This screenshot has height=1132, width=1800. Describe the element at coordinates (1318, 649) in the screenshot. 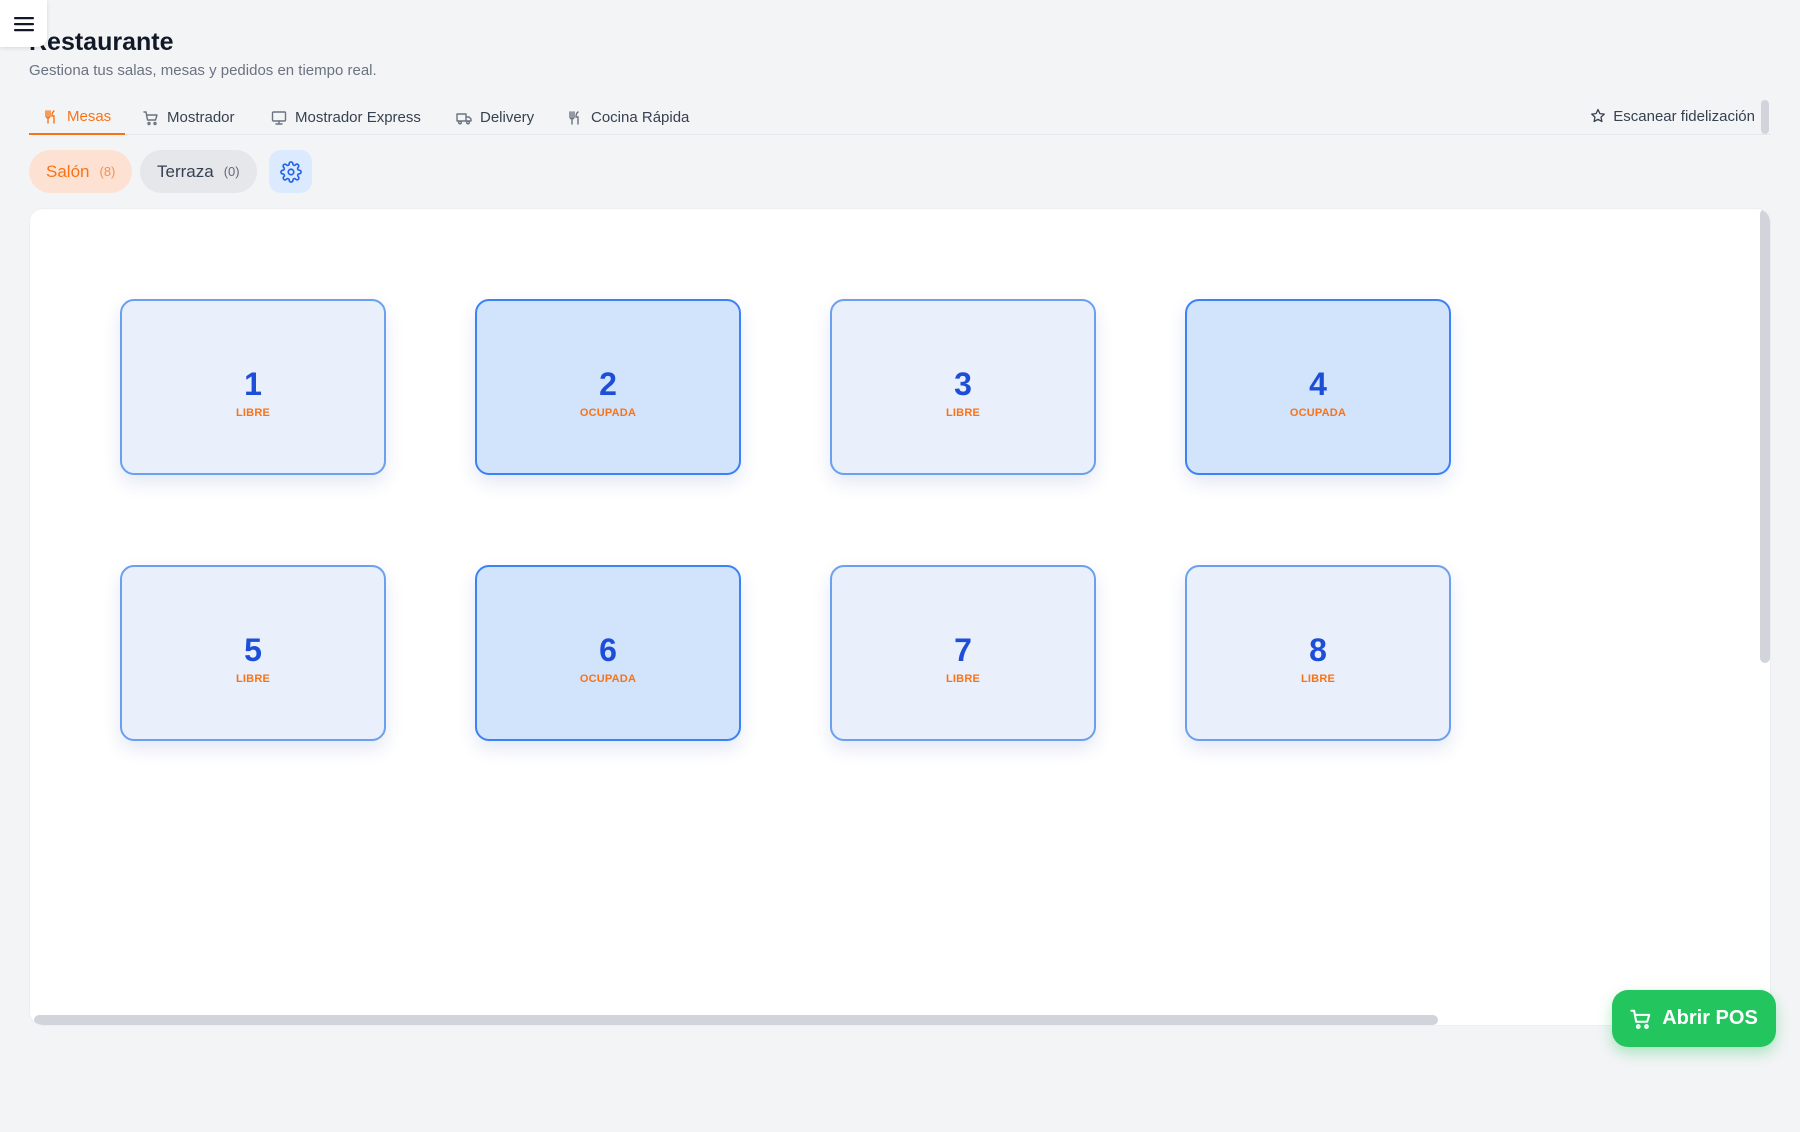

I see `table-number: 8` at that location.